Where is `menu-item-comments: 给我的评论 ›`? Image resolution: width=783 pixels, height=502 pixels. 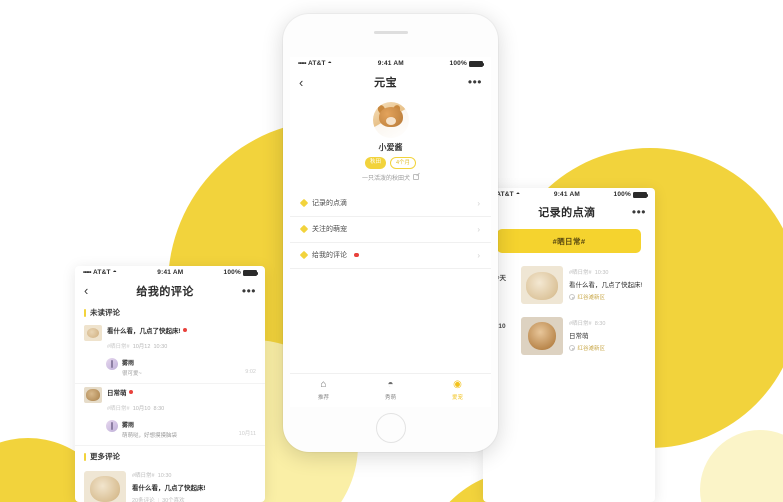
menu-item-comments: 给我的评论 › is located at coordinates (390, 256).